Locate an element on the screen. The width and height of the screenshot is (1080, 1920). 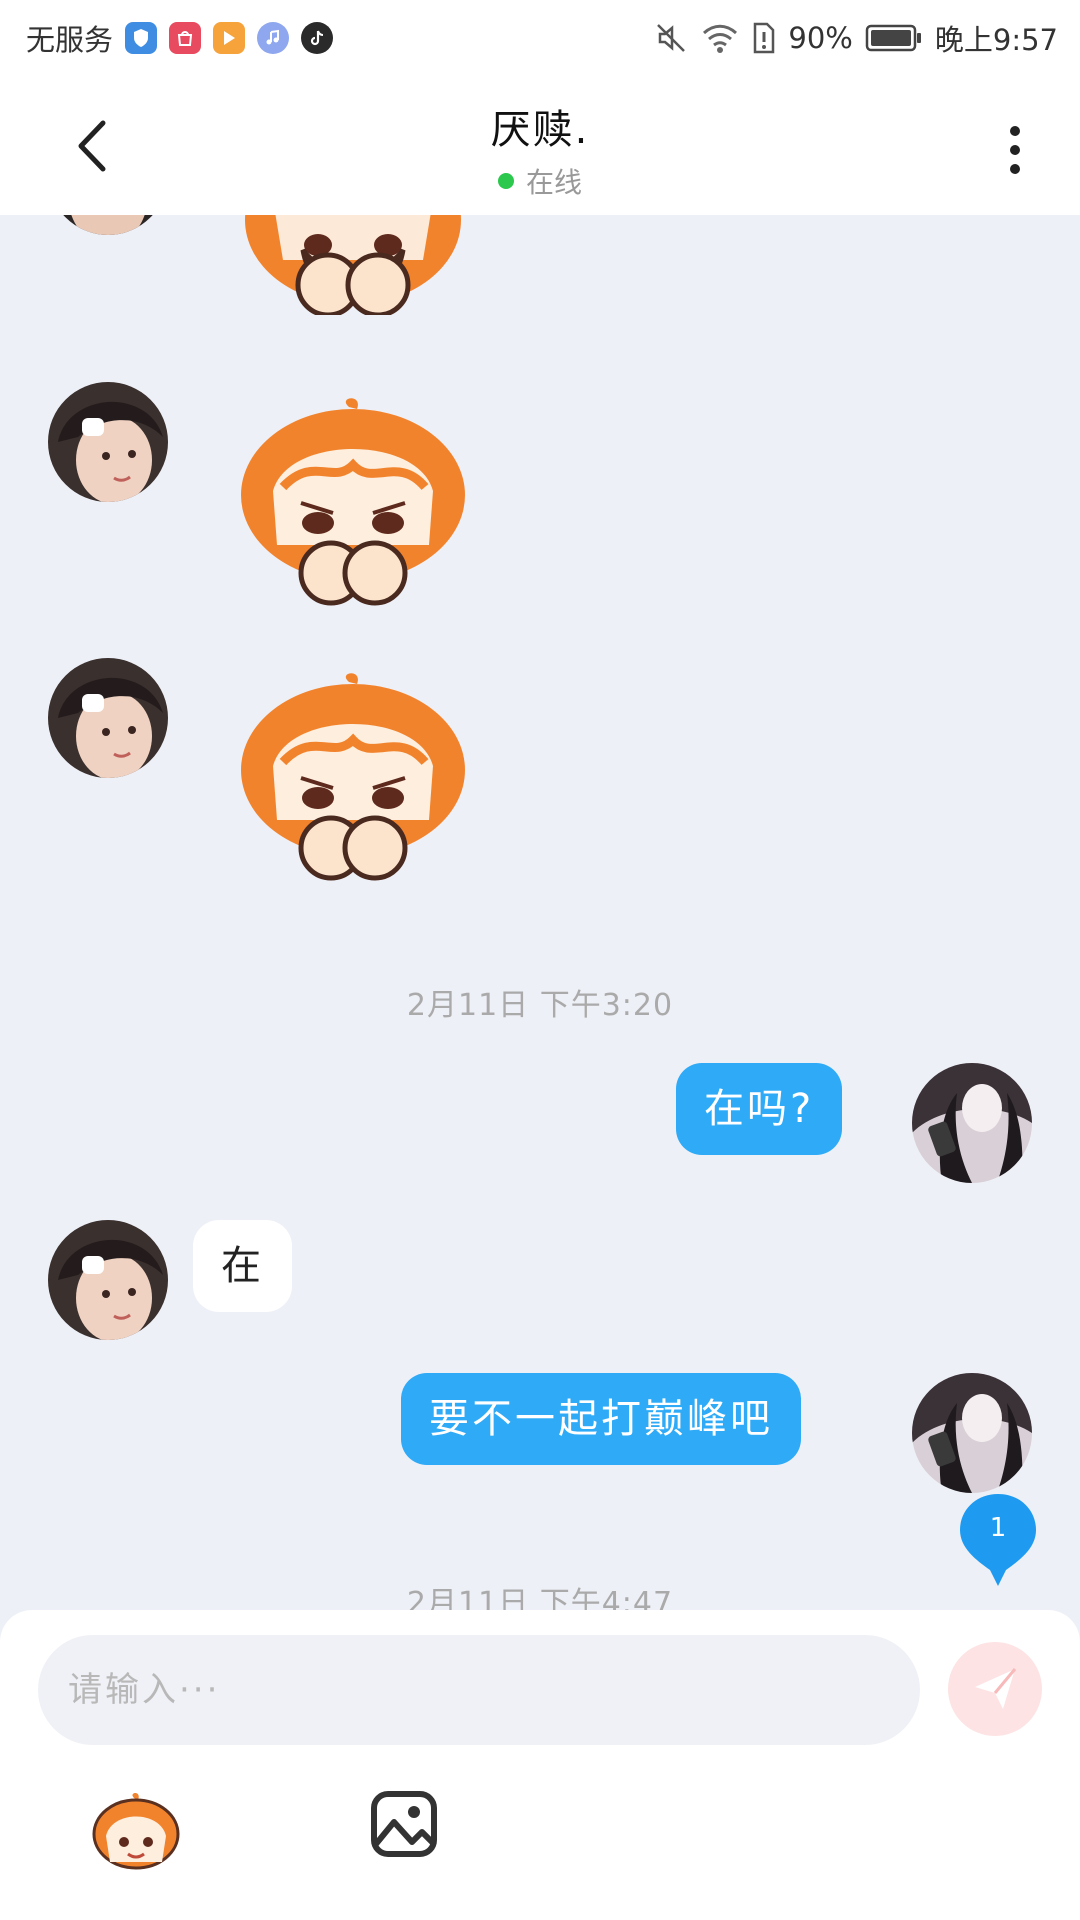
image-picker-button is located at coordinates (404, 1824).